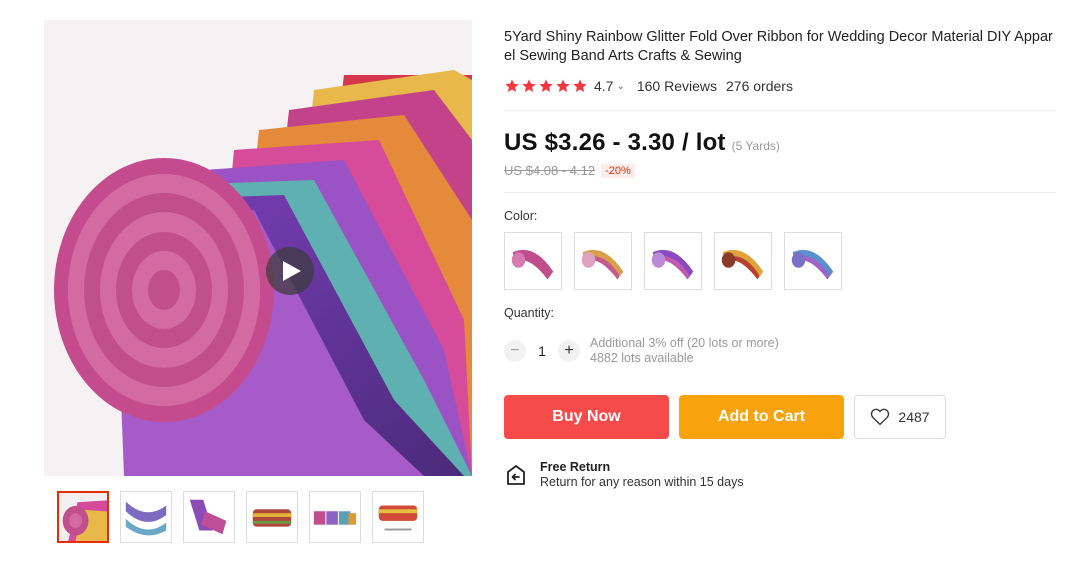 This screenshot has width=1086, height=561. Describe the element at coordinates (813, 261) in the screenshot. I see `color-option-blue-purple` at that location.